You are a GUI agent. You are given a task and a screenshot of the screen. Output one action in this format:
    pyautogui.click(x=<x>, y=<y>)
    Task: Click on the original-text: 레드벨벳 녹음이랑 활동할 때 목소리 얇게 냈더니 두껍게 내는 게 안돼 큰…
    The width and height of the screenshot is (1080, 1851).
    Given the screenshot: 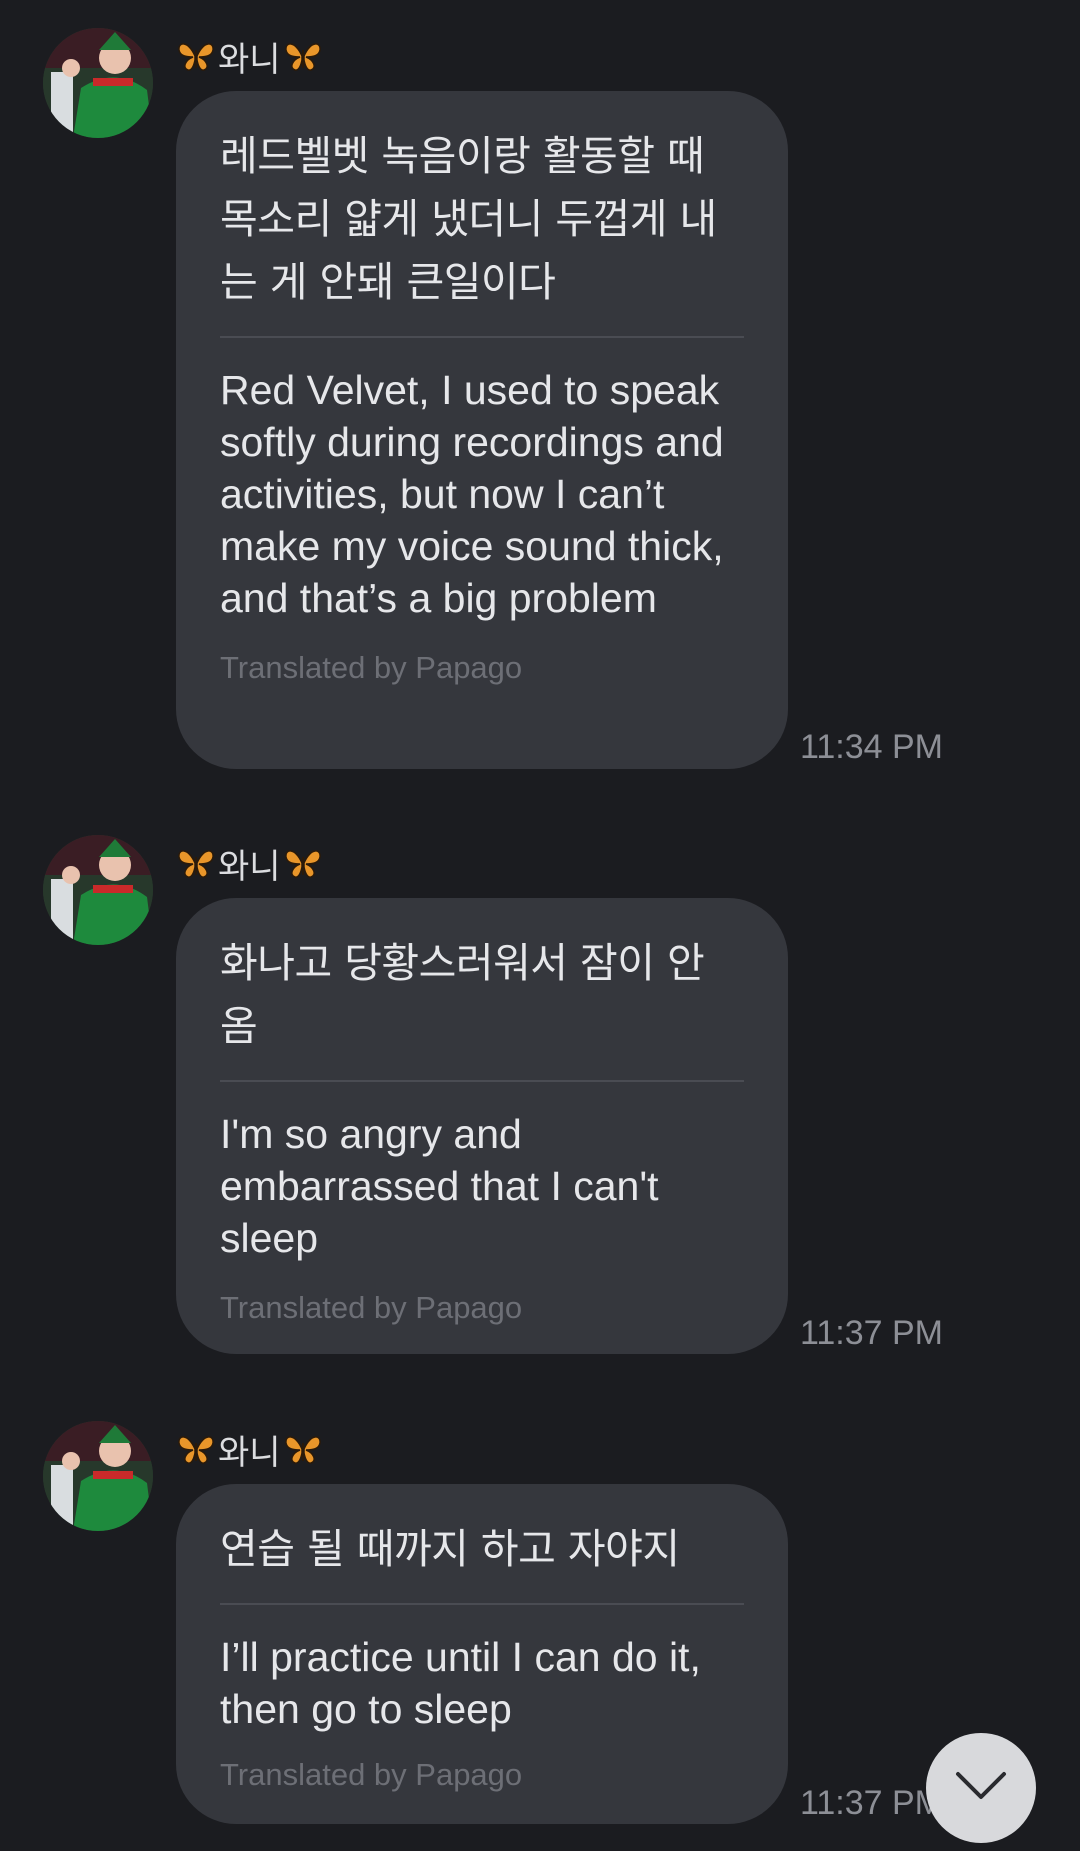 What is the action you would take?
    pyautogui.click(x=468, y=219)
    